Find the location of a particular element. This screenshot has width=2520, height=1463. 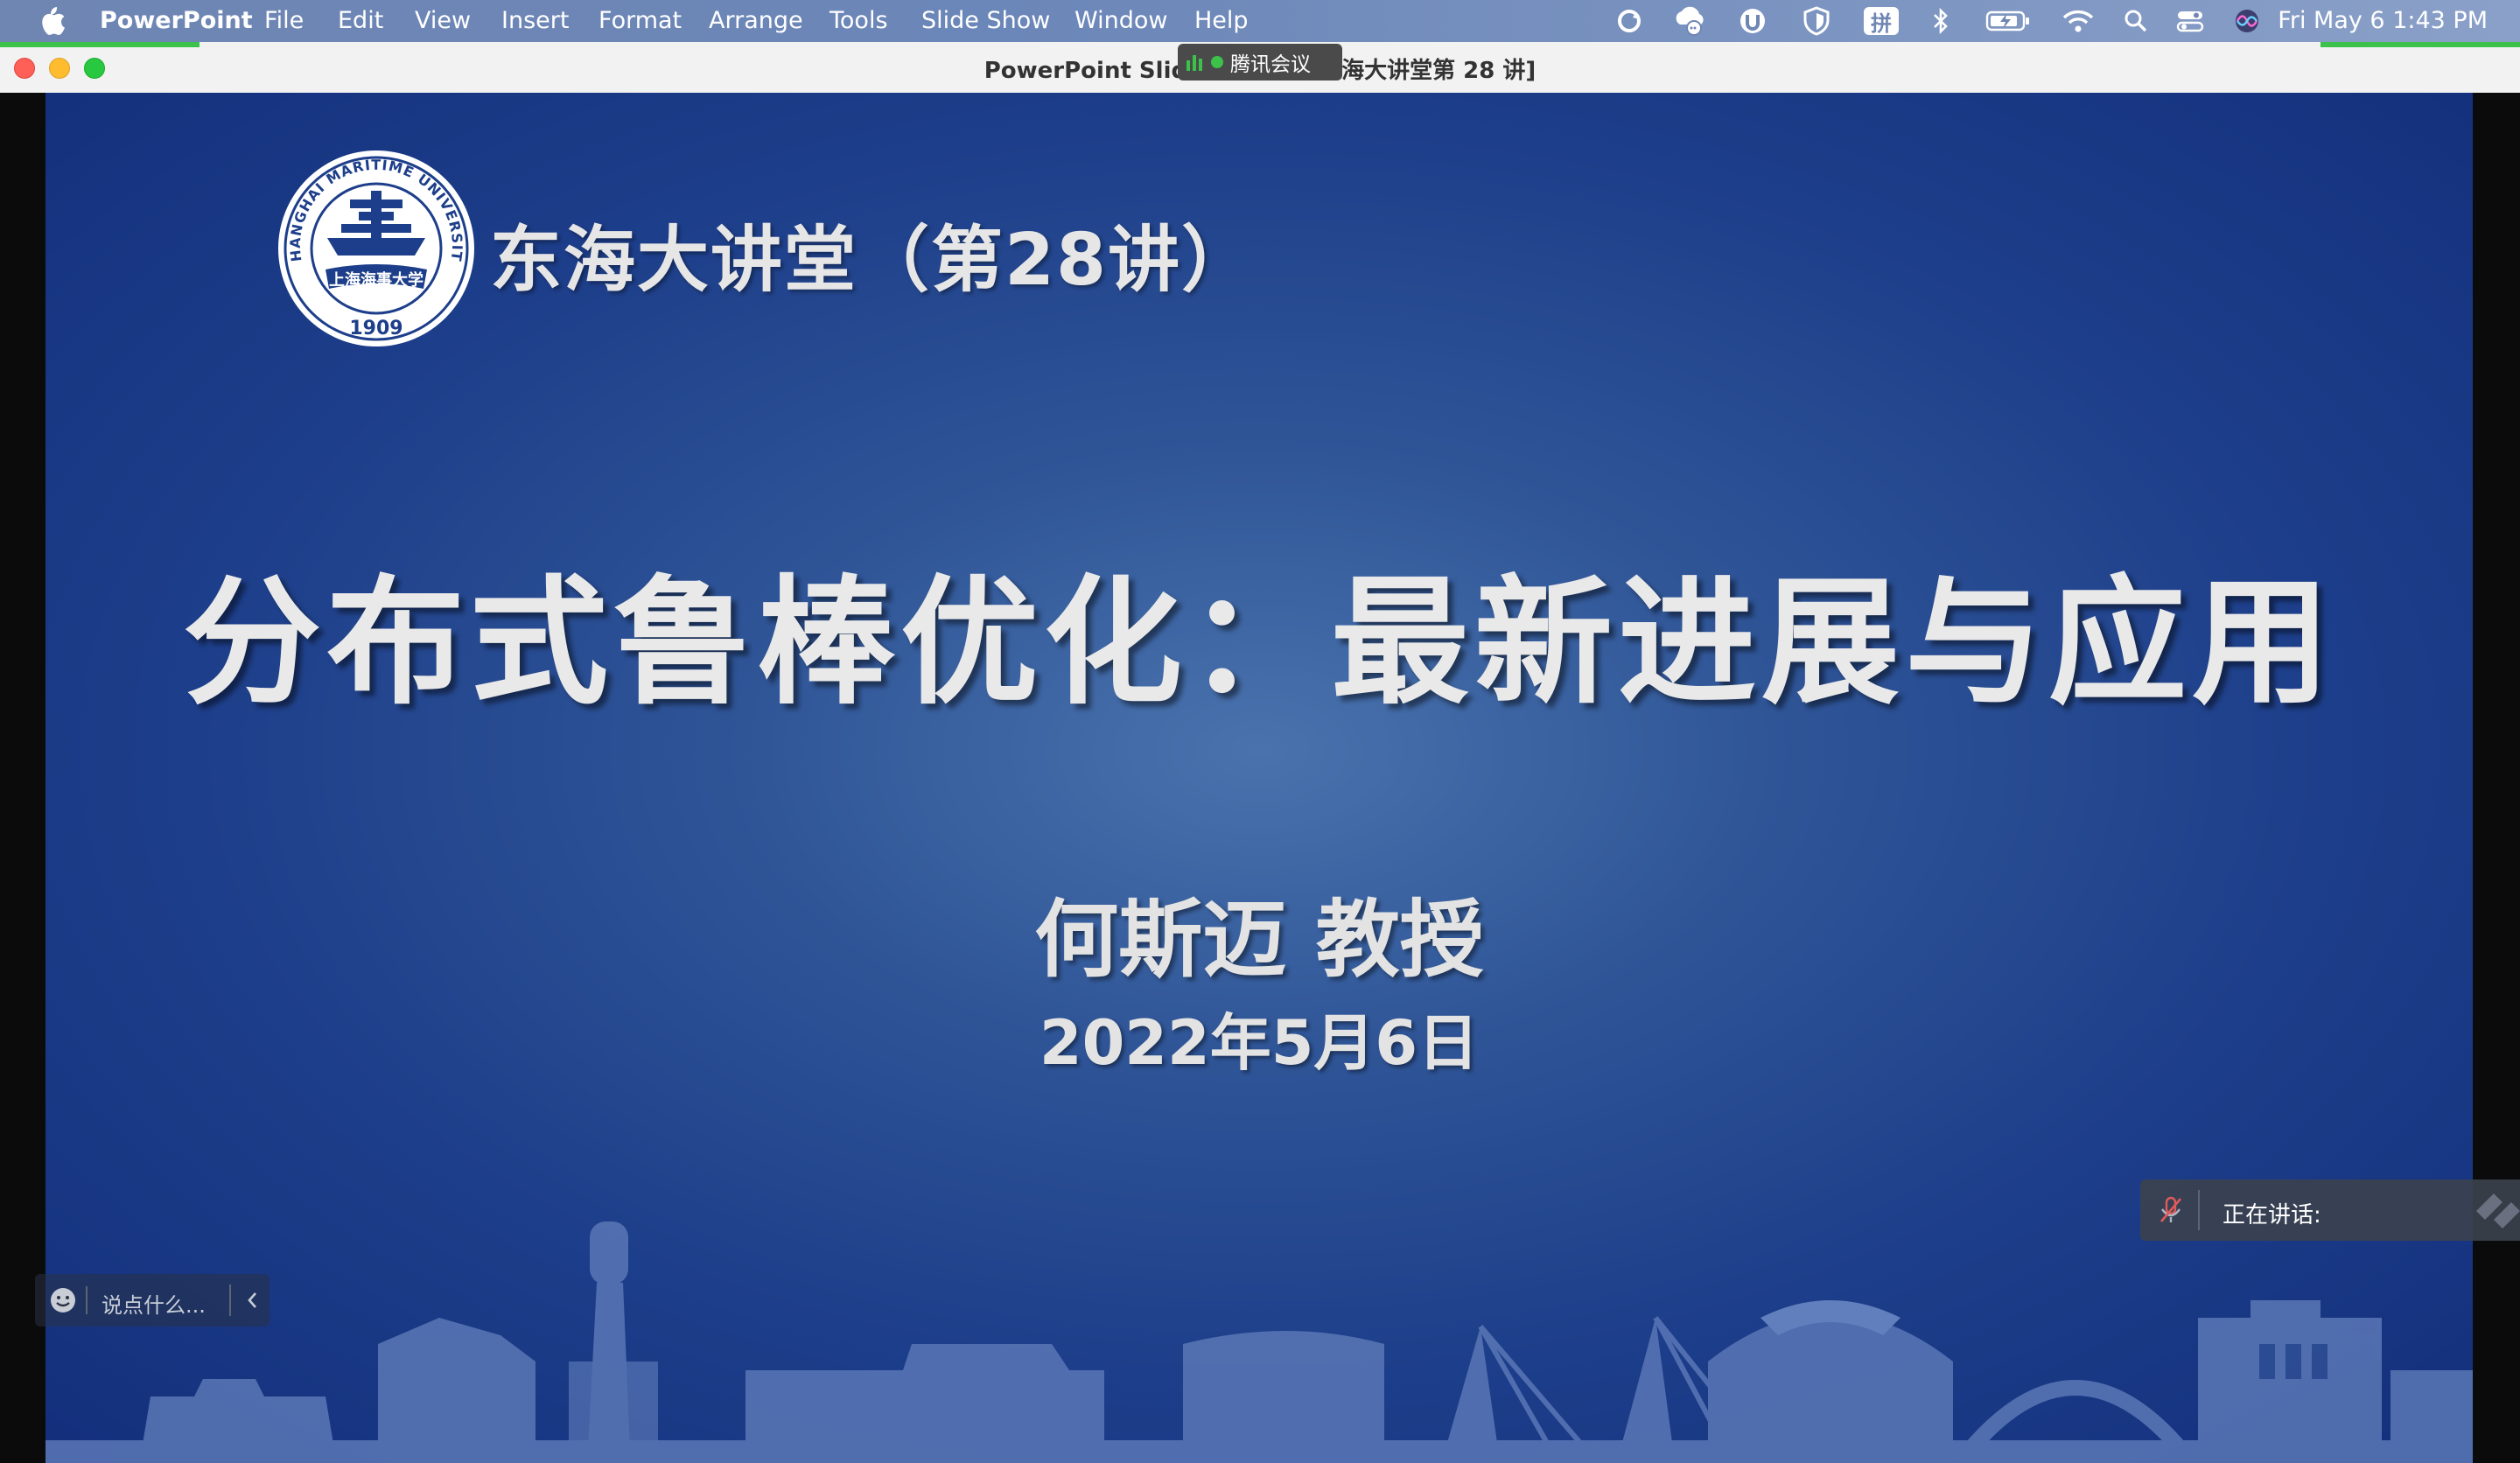

presenter-name: 何斯迈 教授 is located at coordinates (1259, 940).